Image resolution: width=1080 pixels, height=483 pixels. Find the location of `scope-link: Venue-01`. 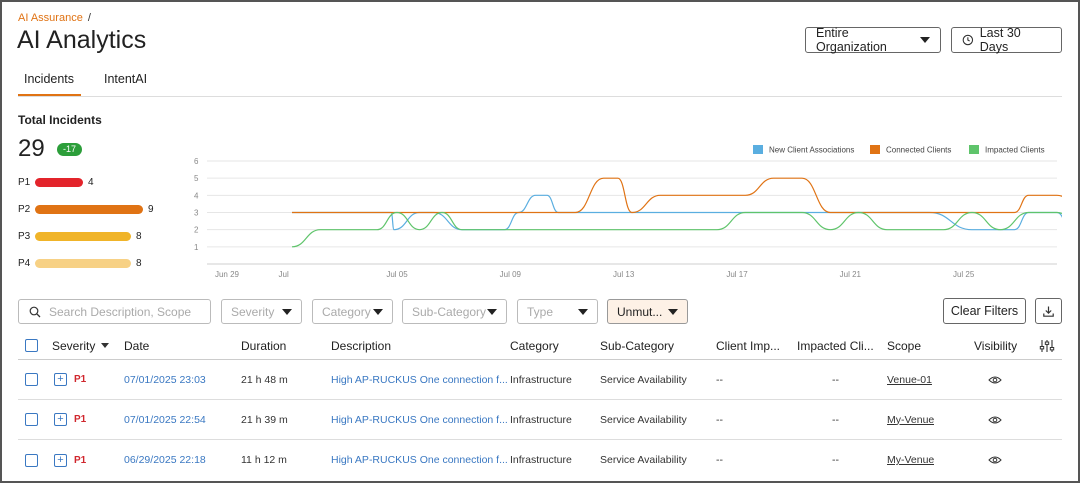

scope-link: Venue-01 is located at coordinates (909, 379).